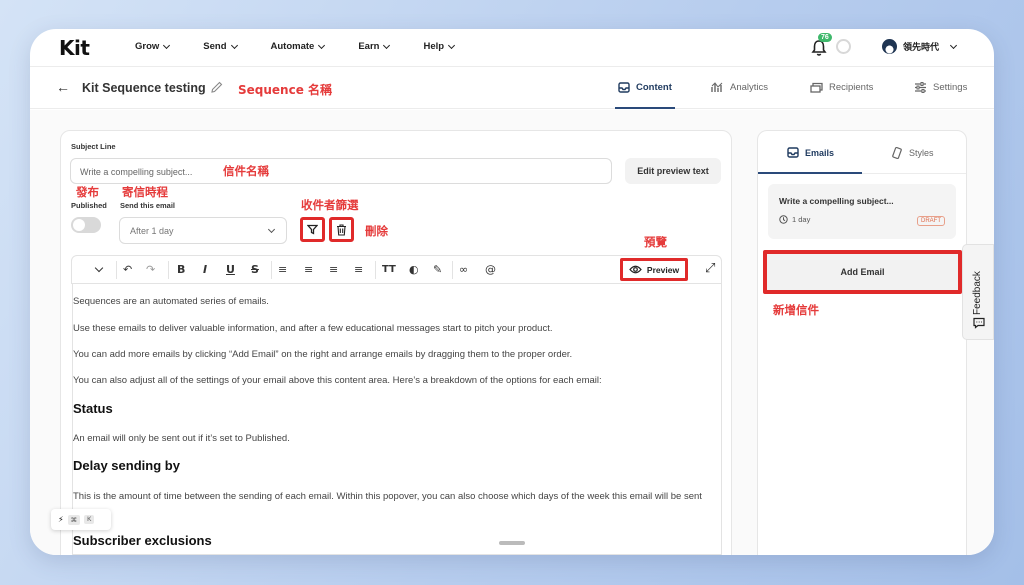  I want to click on command-shortcut-hint: ⚡︎ ⌘ K, so click(81, 519).